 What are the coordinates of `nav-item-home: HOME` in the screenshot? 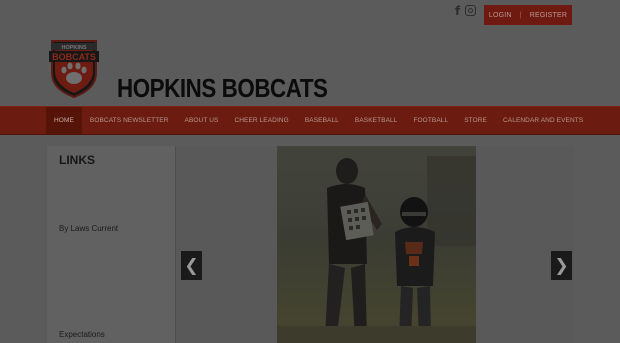 It's located at (64, 120).